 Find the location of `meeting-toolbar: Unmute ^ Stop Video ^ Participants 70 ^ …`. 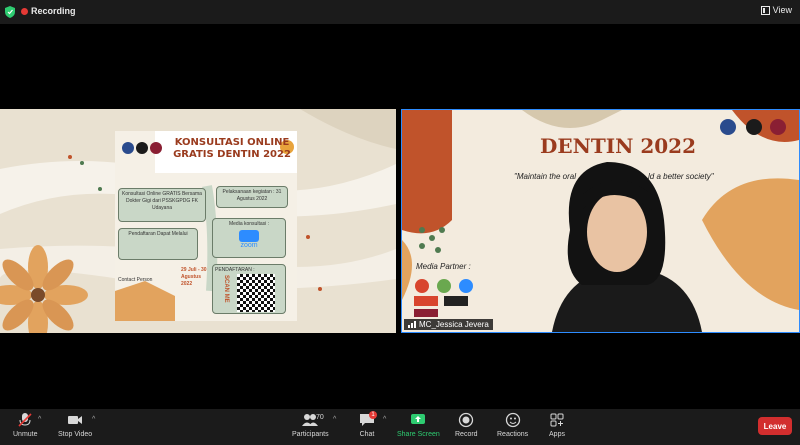

meeting-toolbar: Unmute ^ Stop Video ^ Participants 70 ^ … is located at coordinates (400, 427).